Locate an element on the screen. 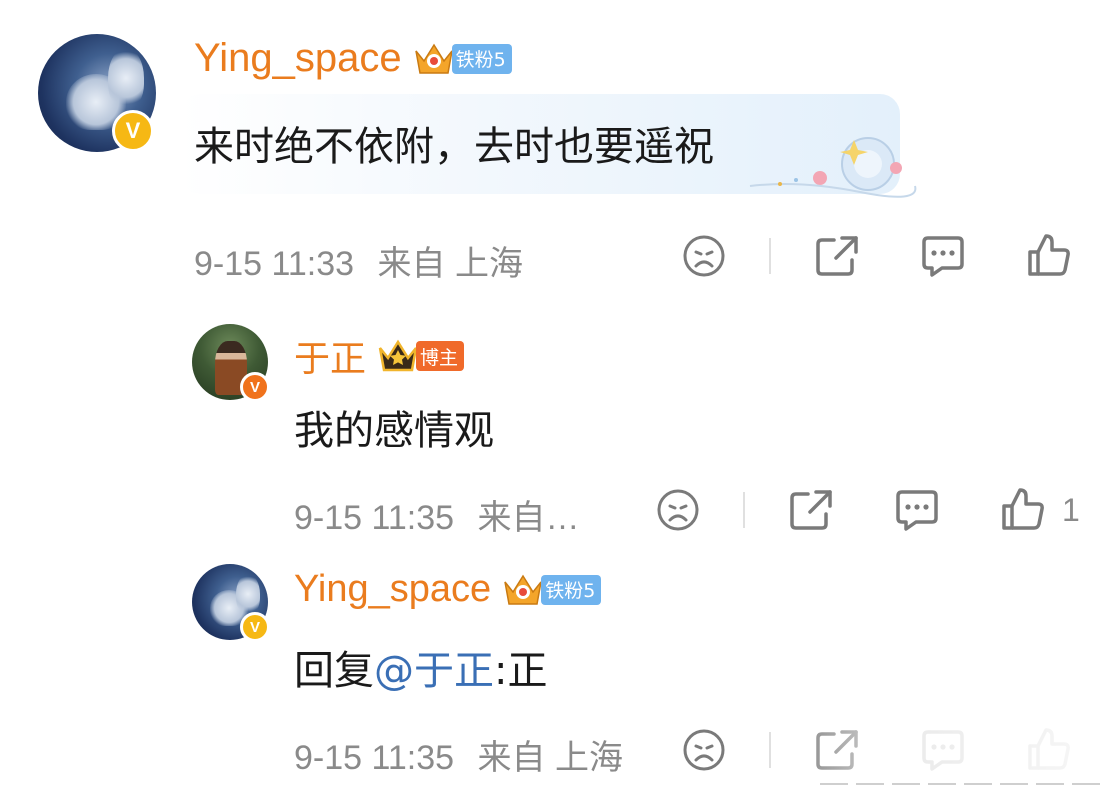  username: 于正 is located at coordinates (330, 356).